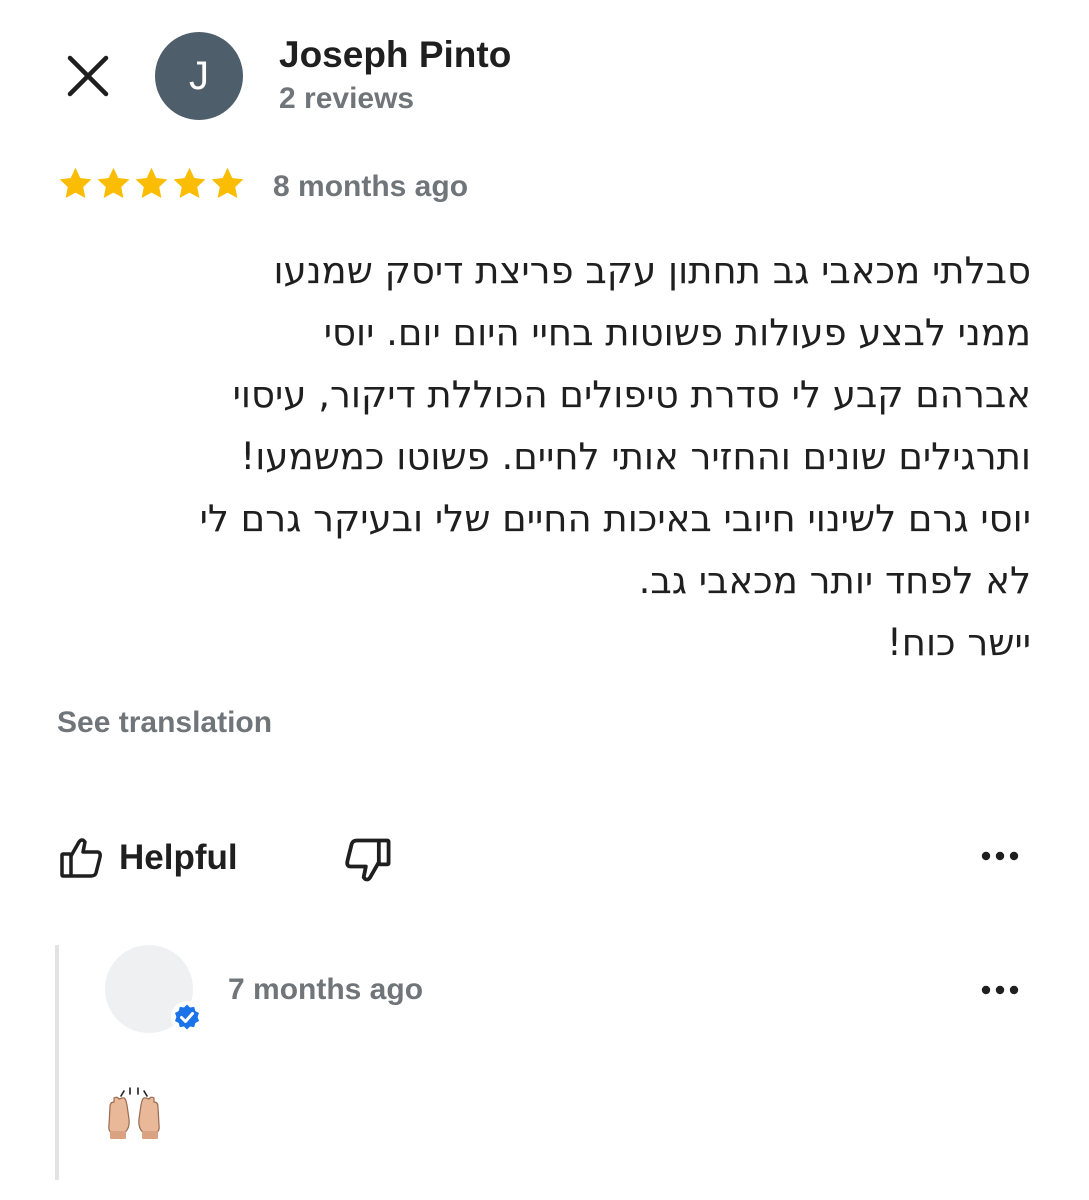 The width and height of the screenshot is (1089, 1200). I want to click on helpful-button: Helpful, so click(147, 858).